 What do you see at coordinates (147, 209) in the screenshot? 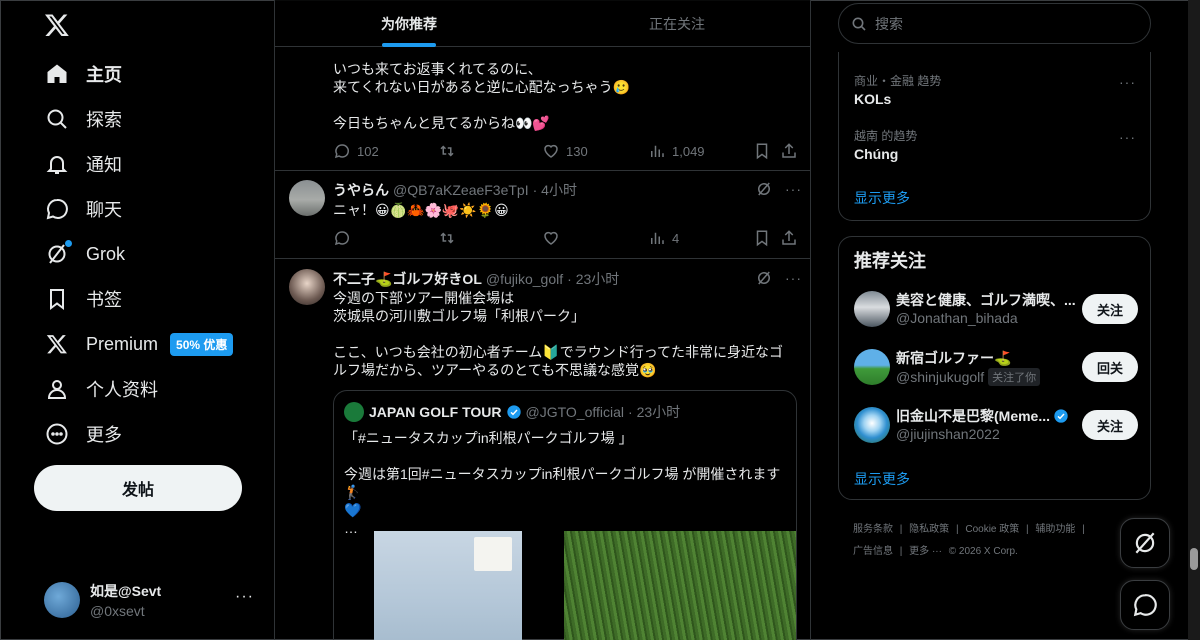
I see `nav-item-chat: 聊天` at bounding box center [147, 209].